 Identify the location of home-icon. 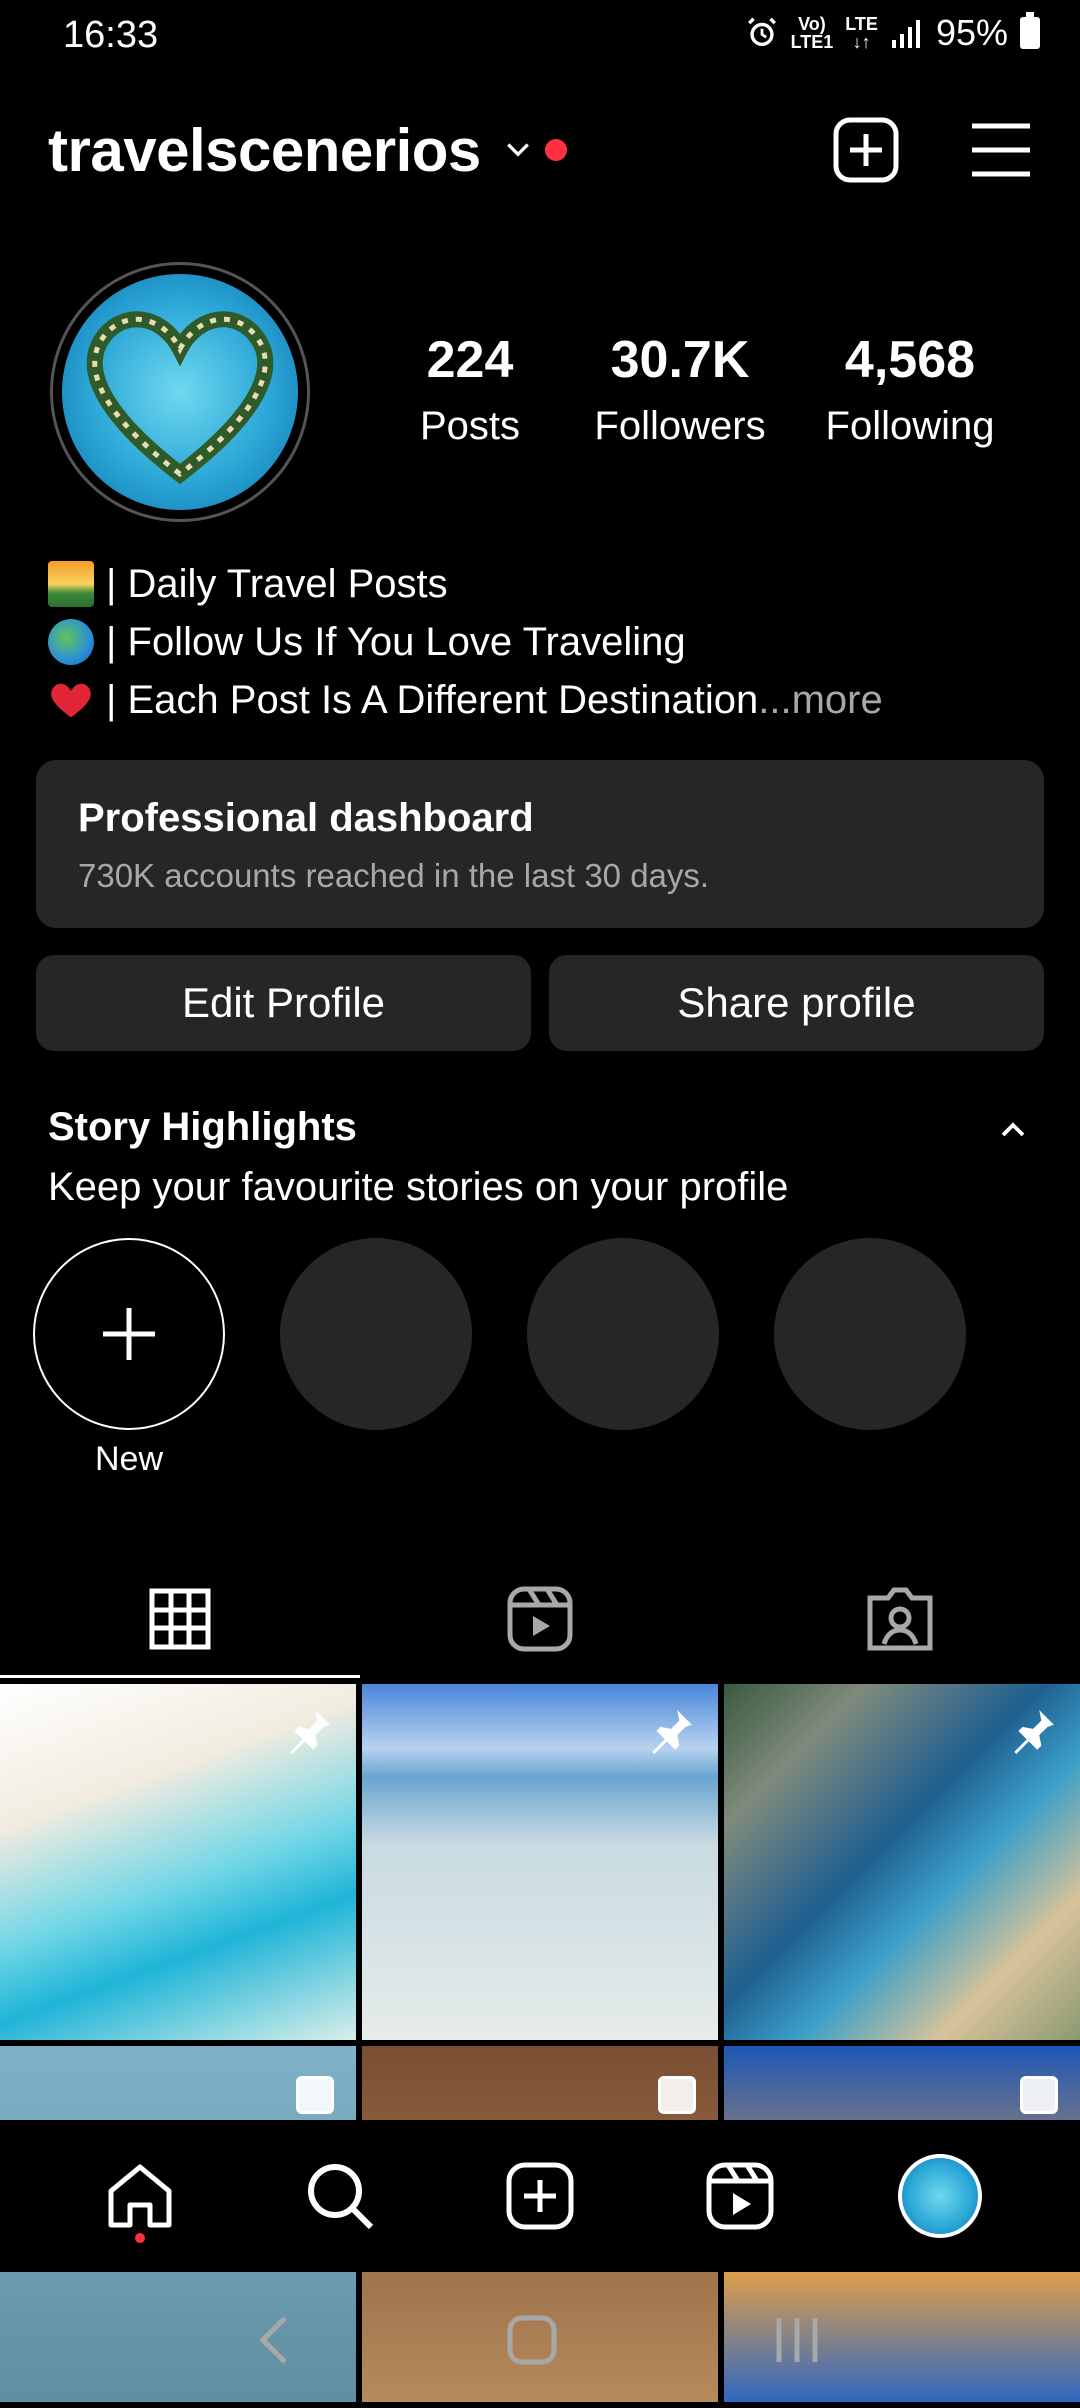
(140, 2196).